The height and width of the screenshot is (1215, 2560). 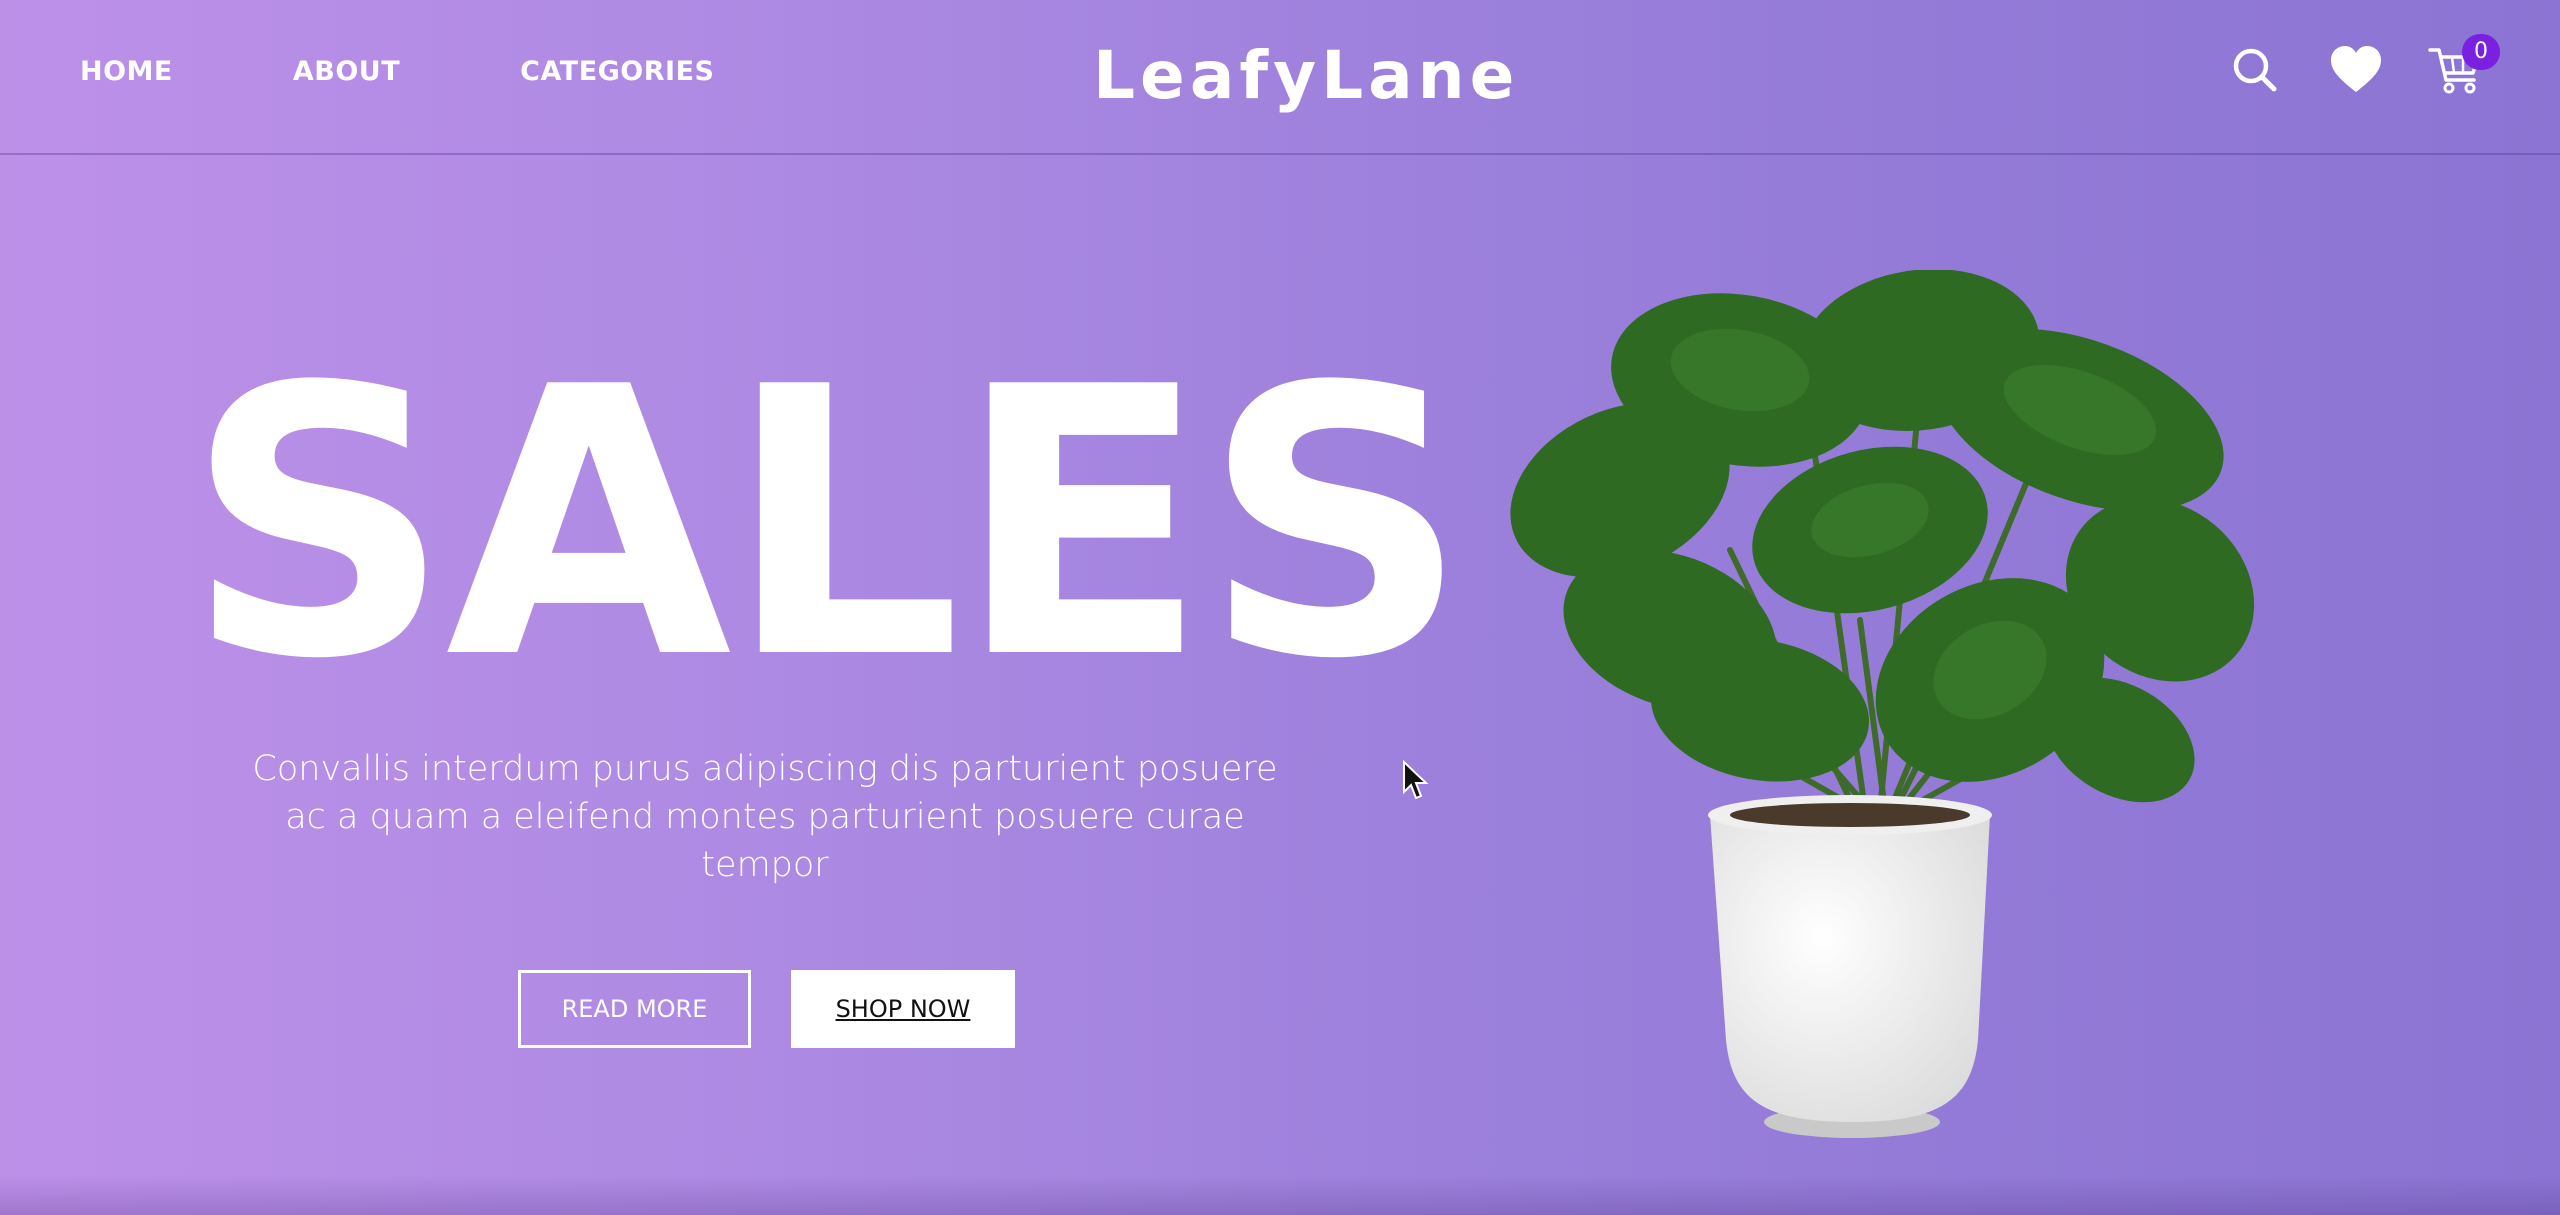 I want to click on mouse-cursor, so click(x=1416, y=781).